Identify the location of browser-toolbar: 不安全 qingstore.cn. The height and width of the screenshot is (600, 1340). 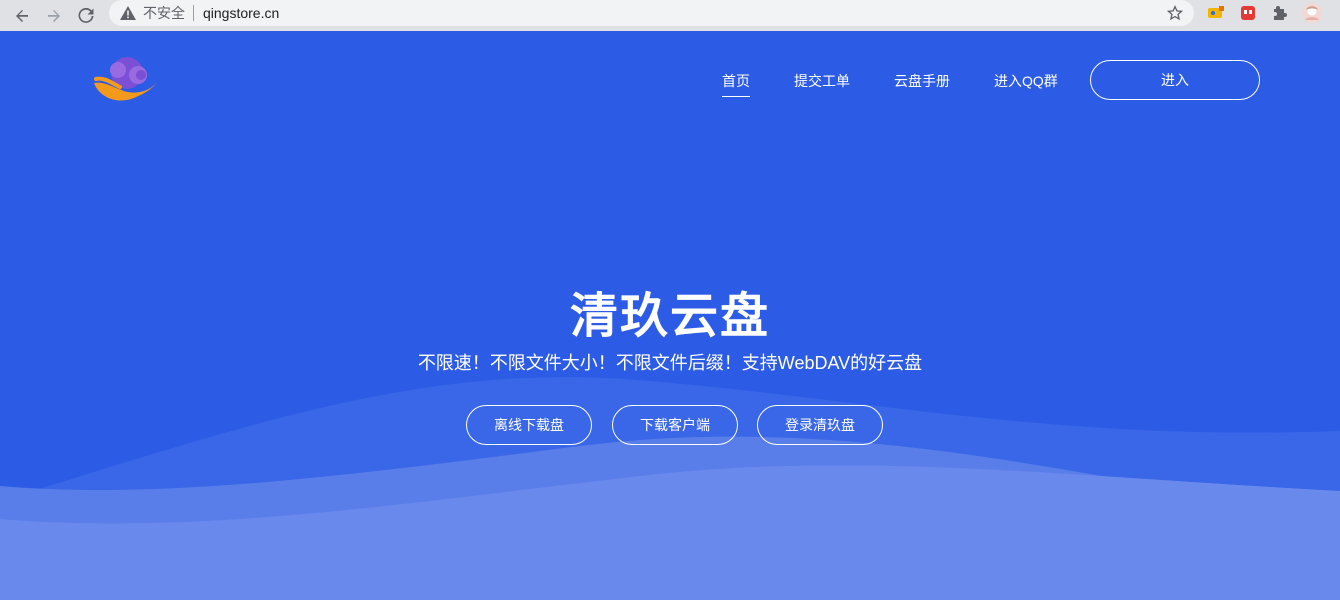
(670, 15).